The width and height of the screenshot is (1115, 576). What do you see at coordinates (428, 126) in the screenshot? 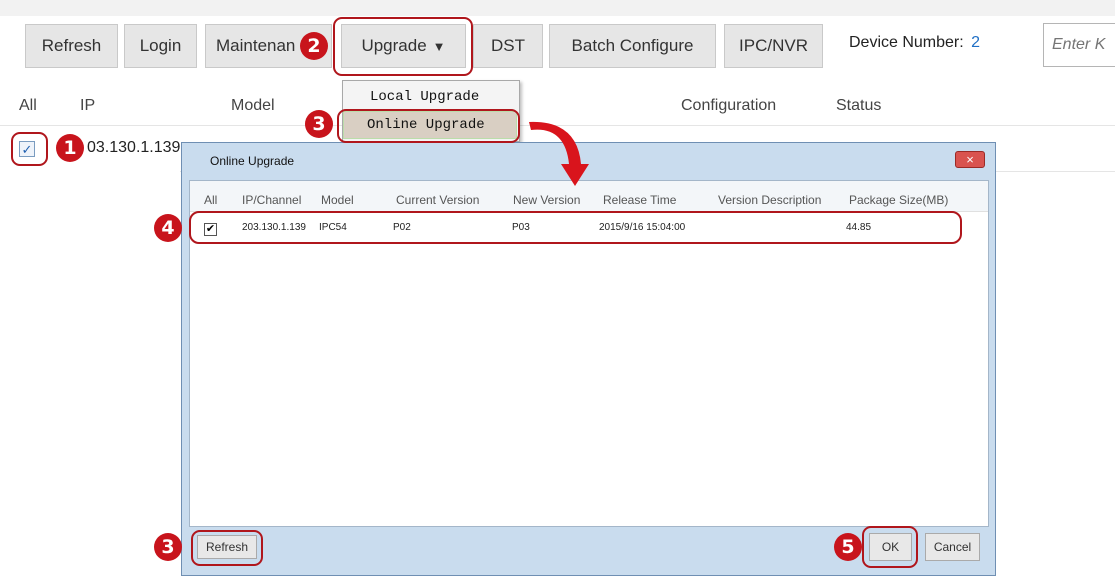
I see `highlight-online-upgrade` at bounding box center [428, 126].